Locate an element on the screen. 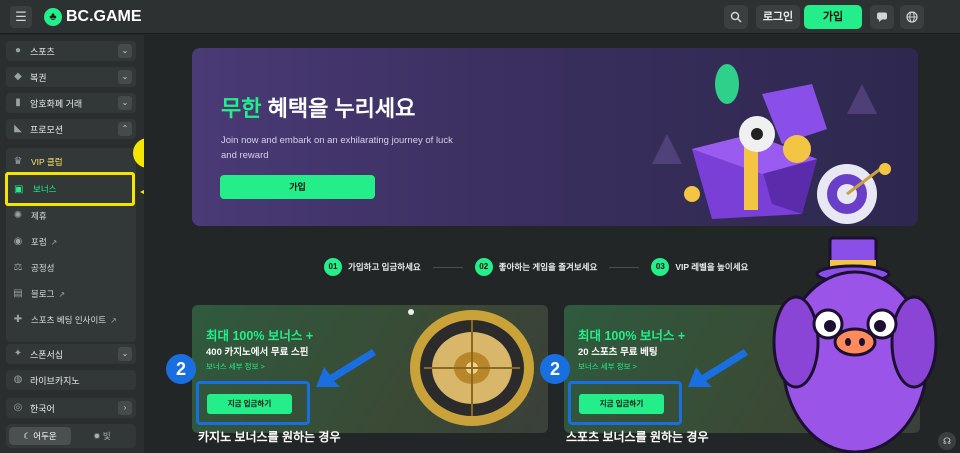 This screenshot has height=453, width=960. sidebar-item-label: 한국어 is located at coordinates (42, 408).